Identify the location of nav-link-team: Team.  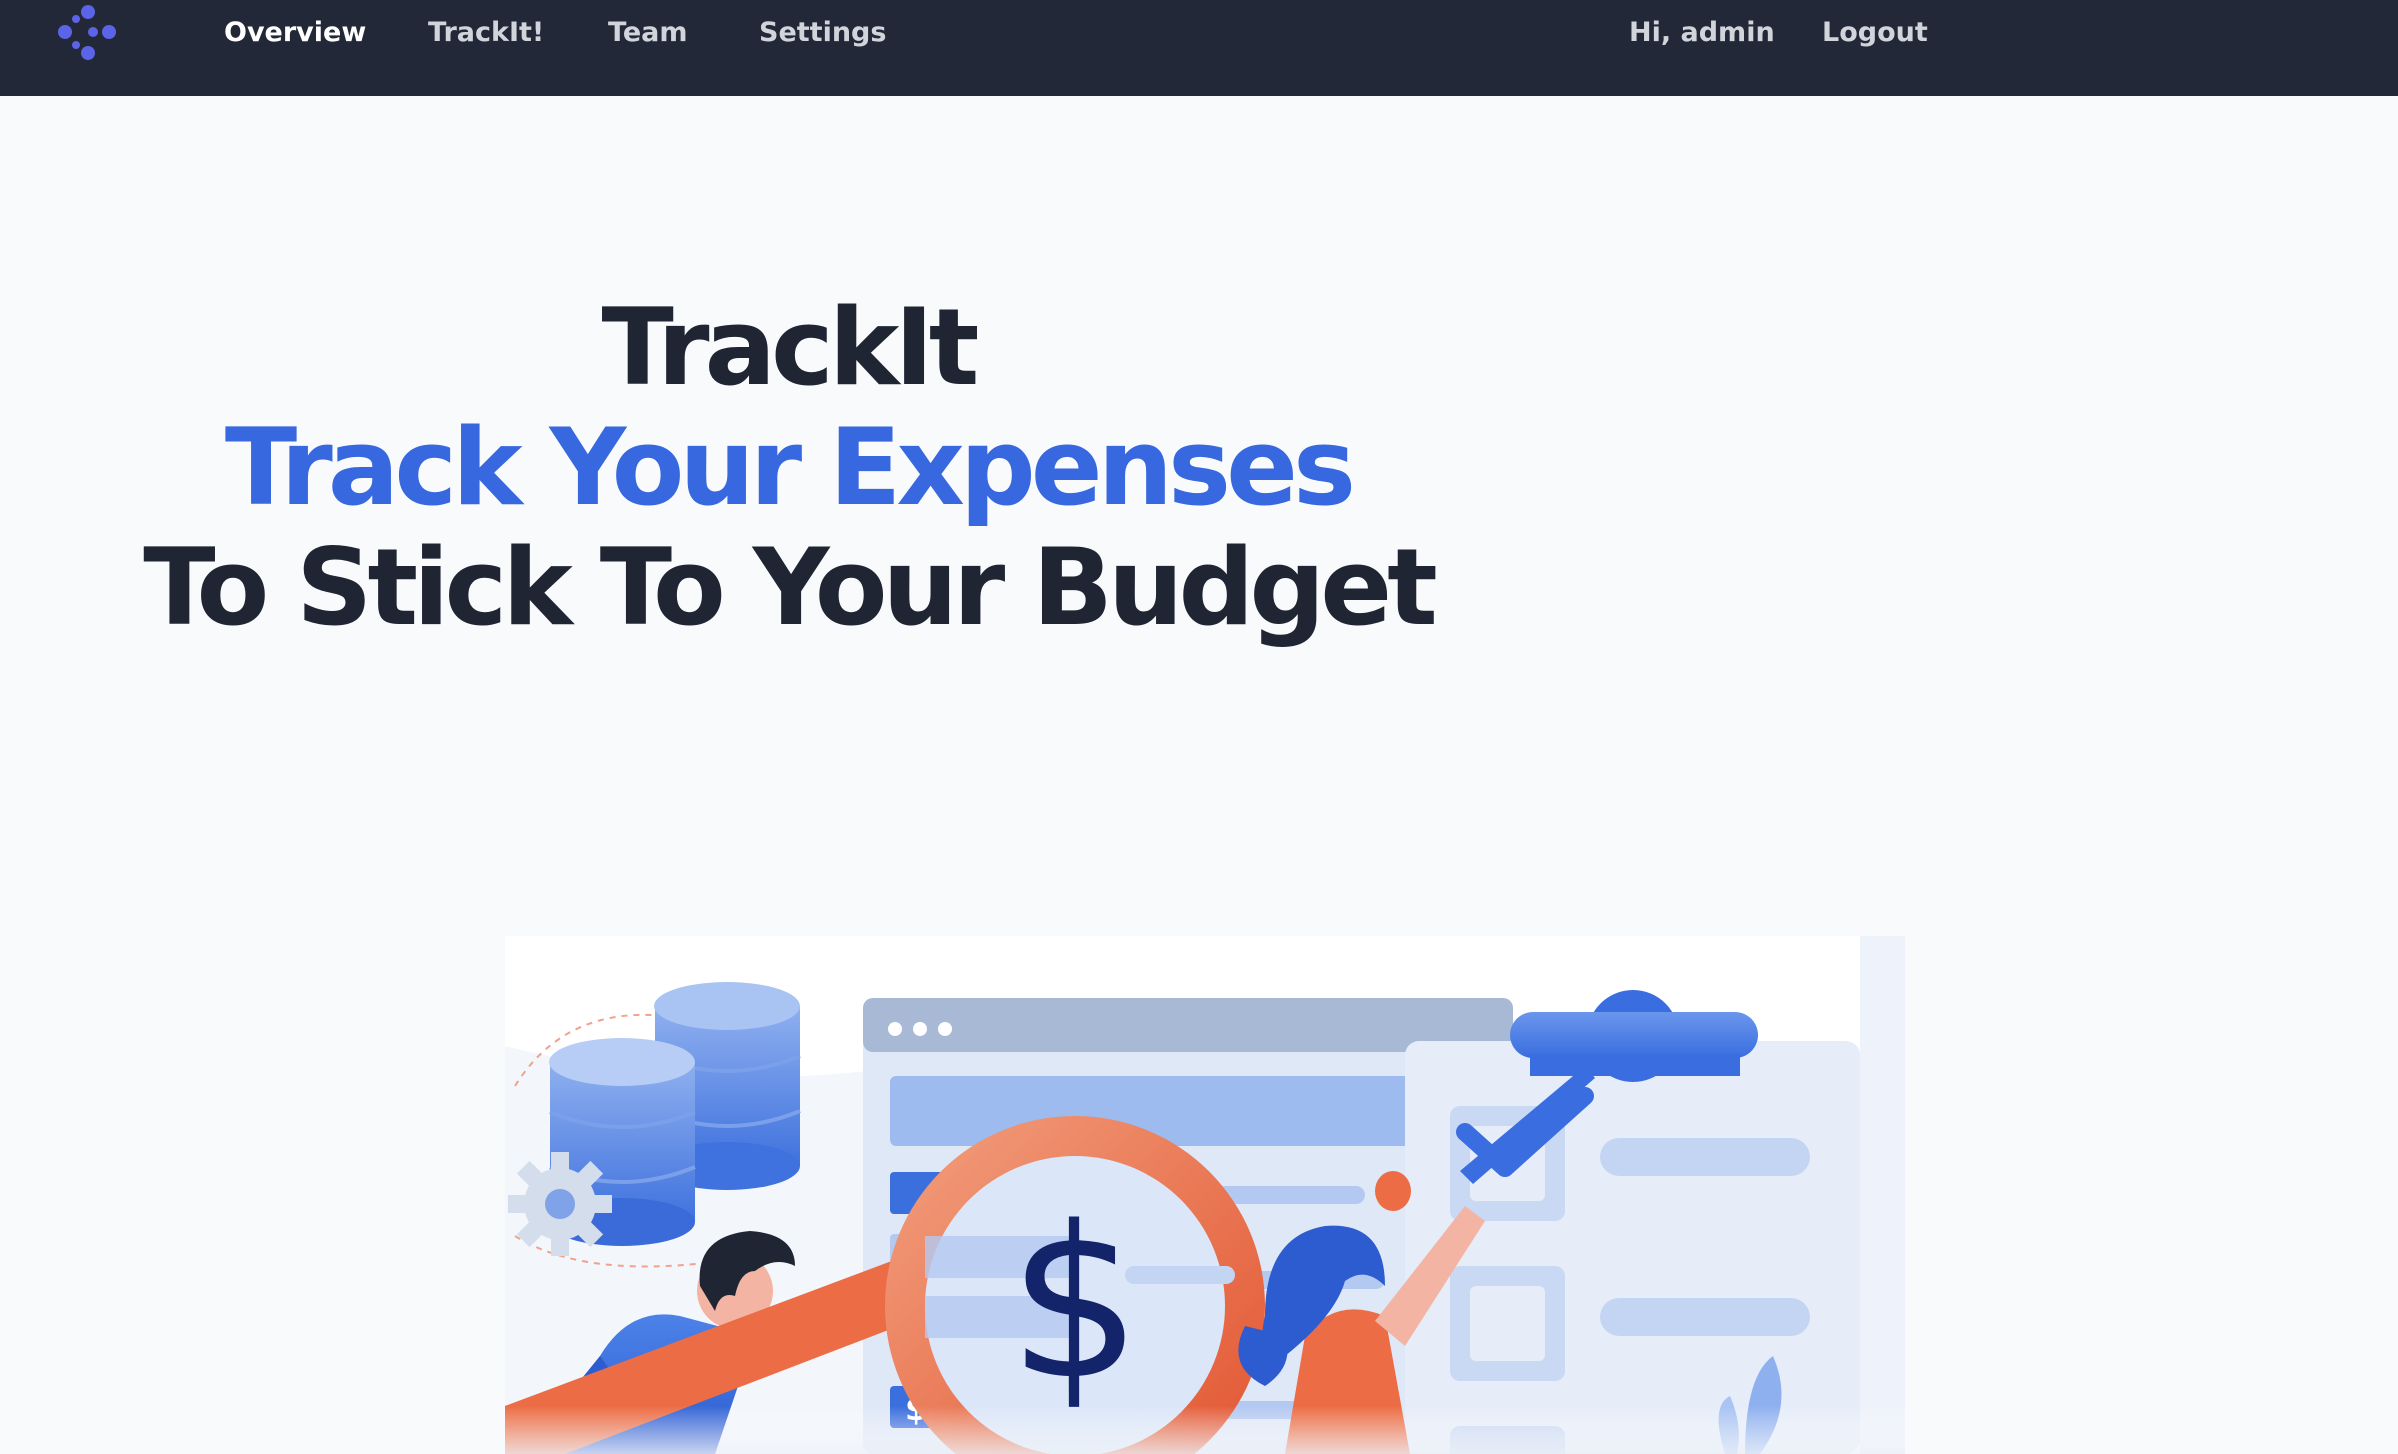
(648, 33).